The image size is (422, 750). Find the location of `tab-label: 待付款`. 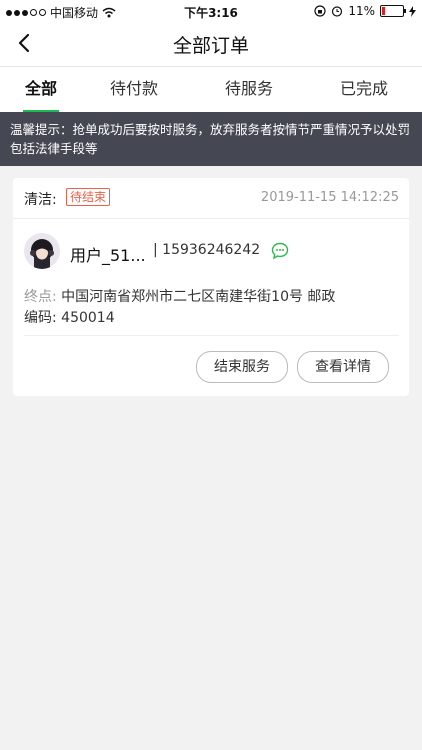

tab-label: 待付款 is located at coordinates (133, 88).